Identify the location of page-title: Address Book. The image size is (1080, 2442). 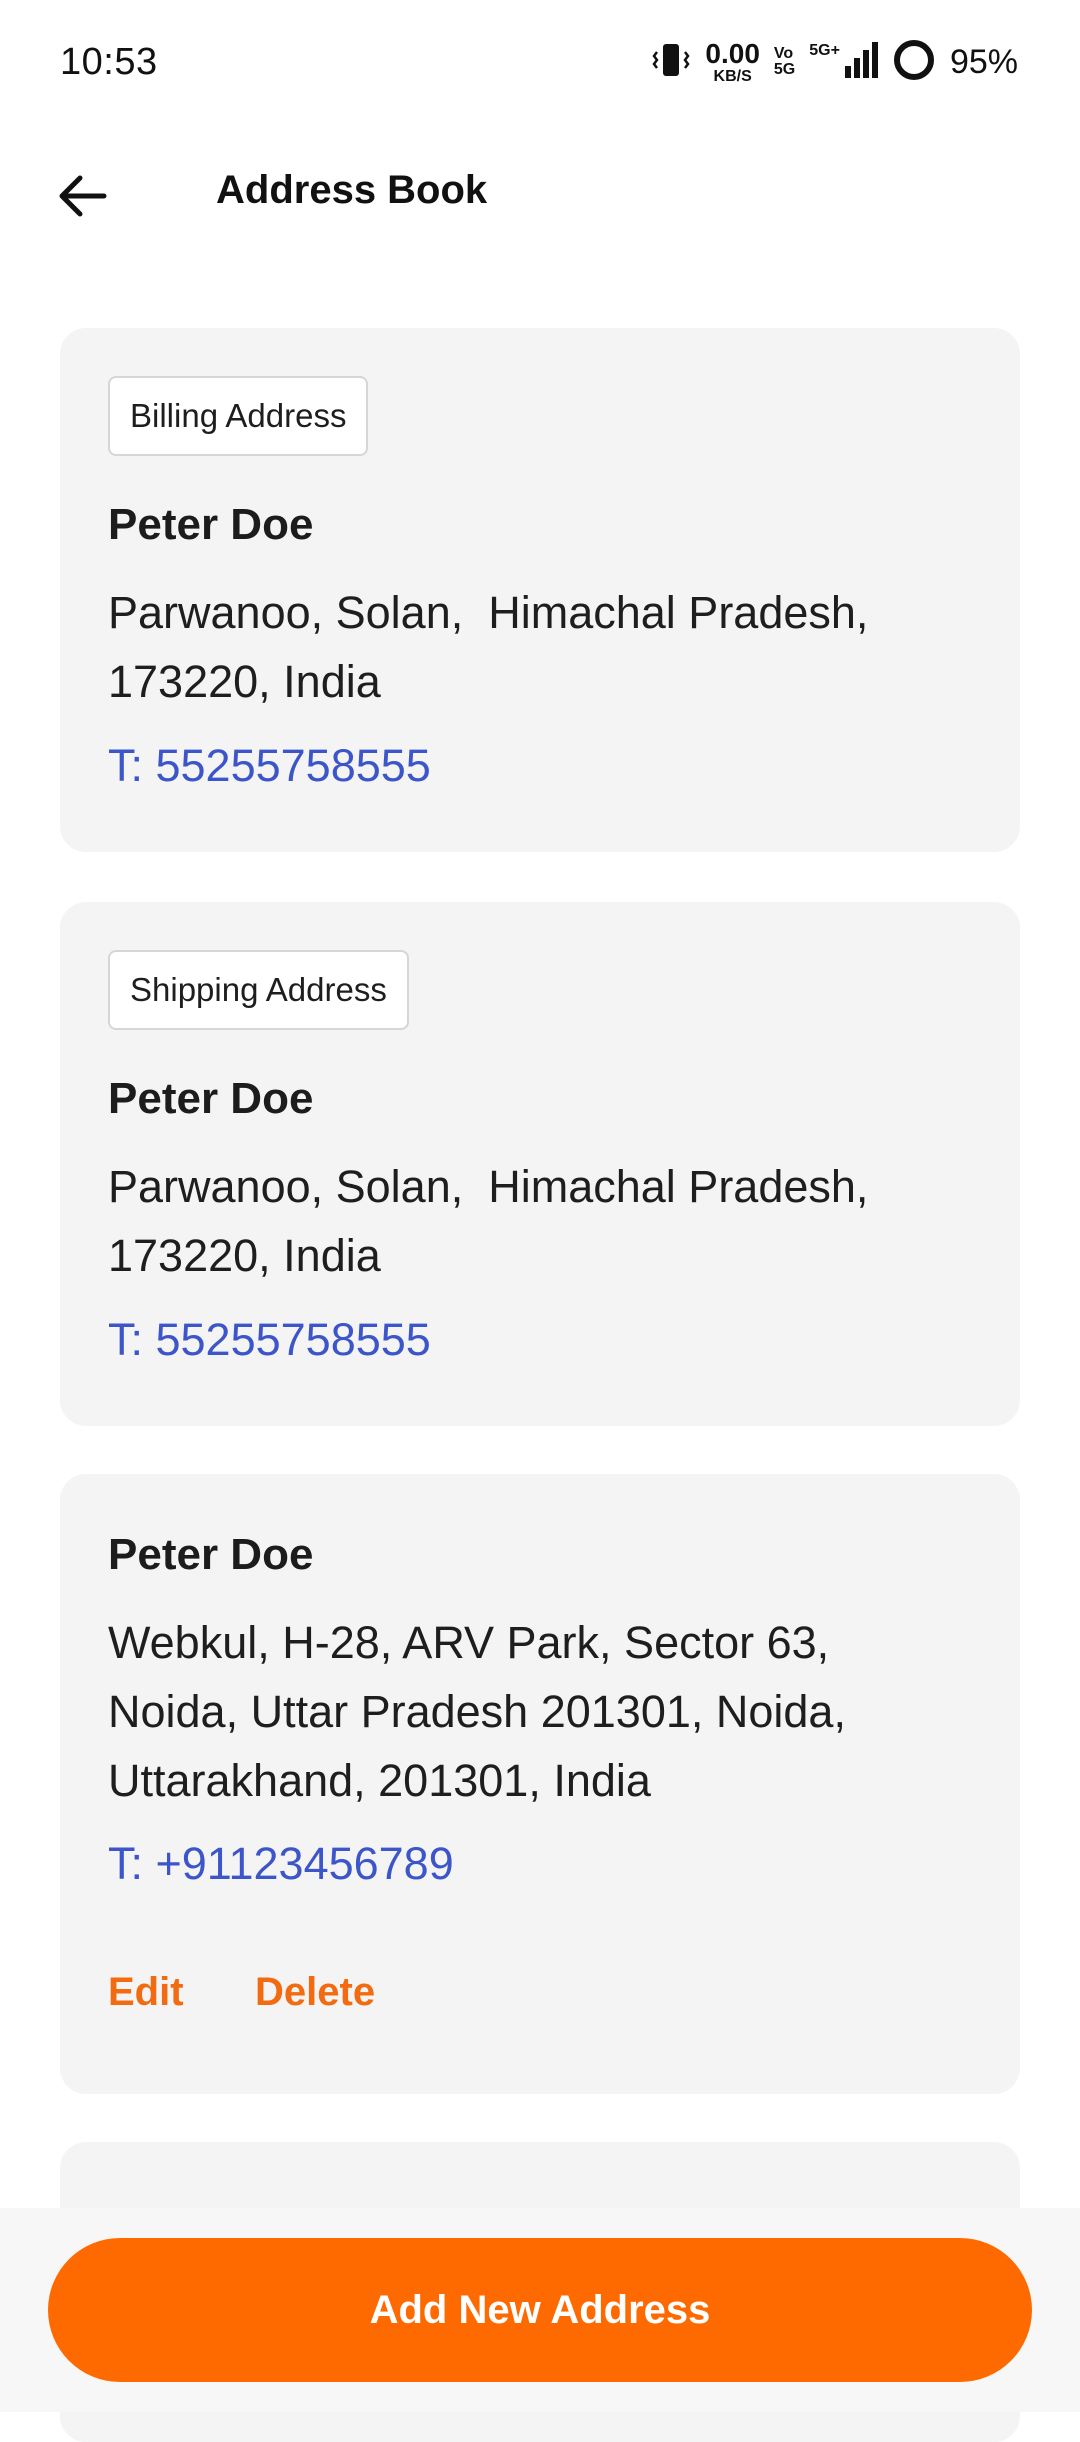
(352, 190).